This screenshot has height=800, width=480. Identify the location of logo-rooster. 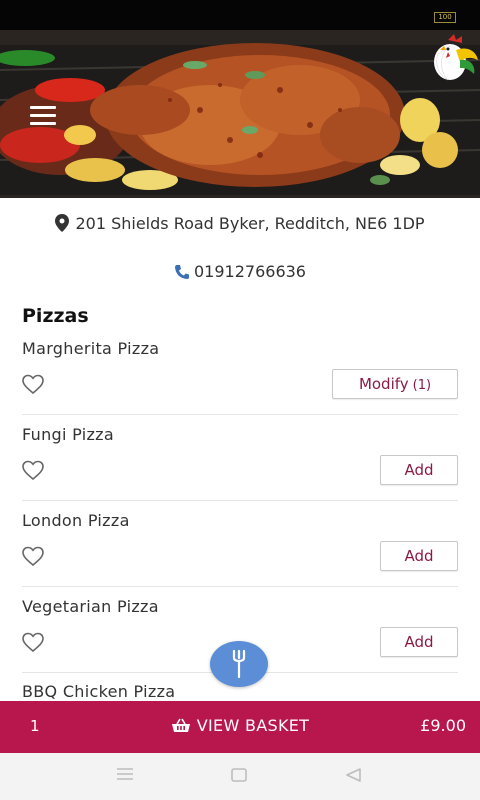
(456, 57).